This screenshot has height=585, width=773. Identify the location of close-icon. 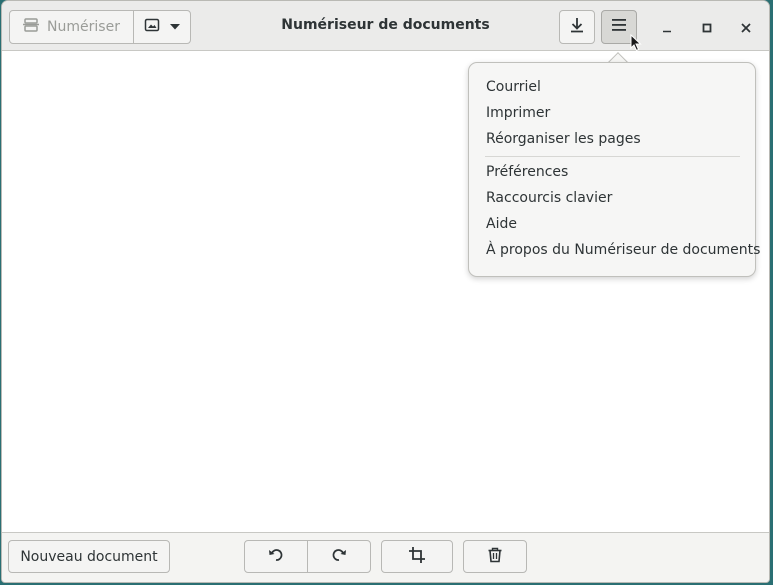
(746, 27).